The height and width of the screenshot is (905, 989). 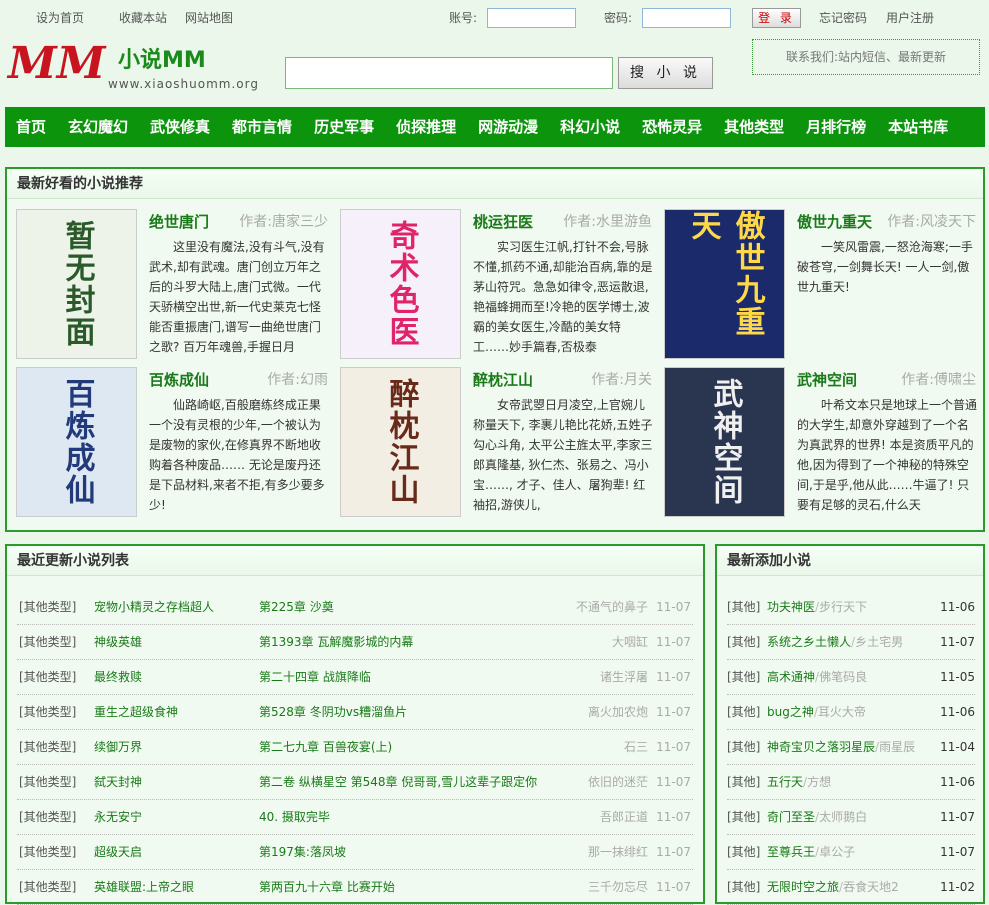 I want to click on contact-box: 联系我们:站内短信、最新更新, so click(x=866, y=57).